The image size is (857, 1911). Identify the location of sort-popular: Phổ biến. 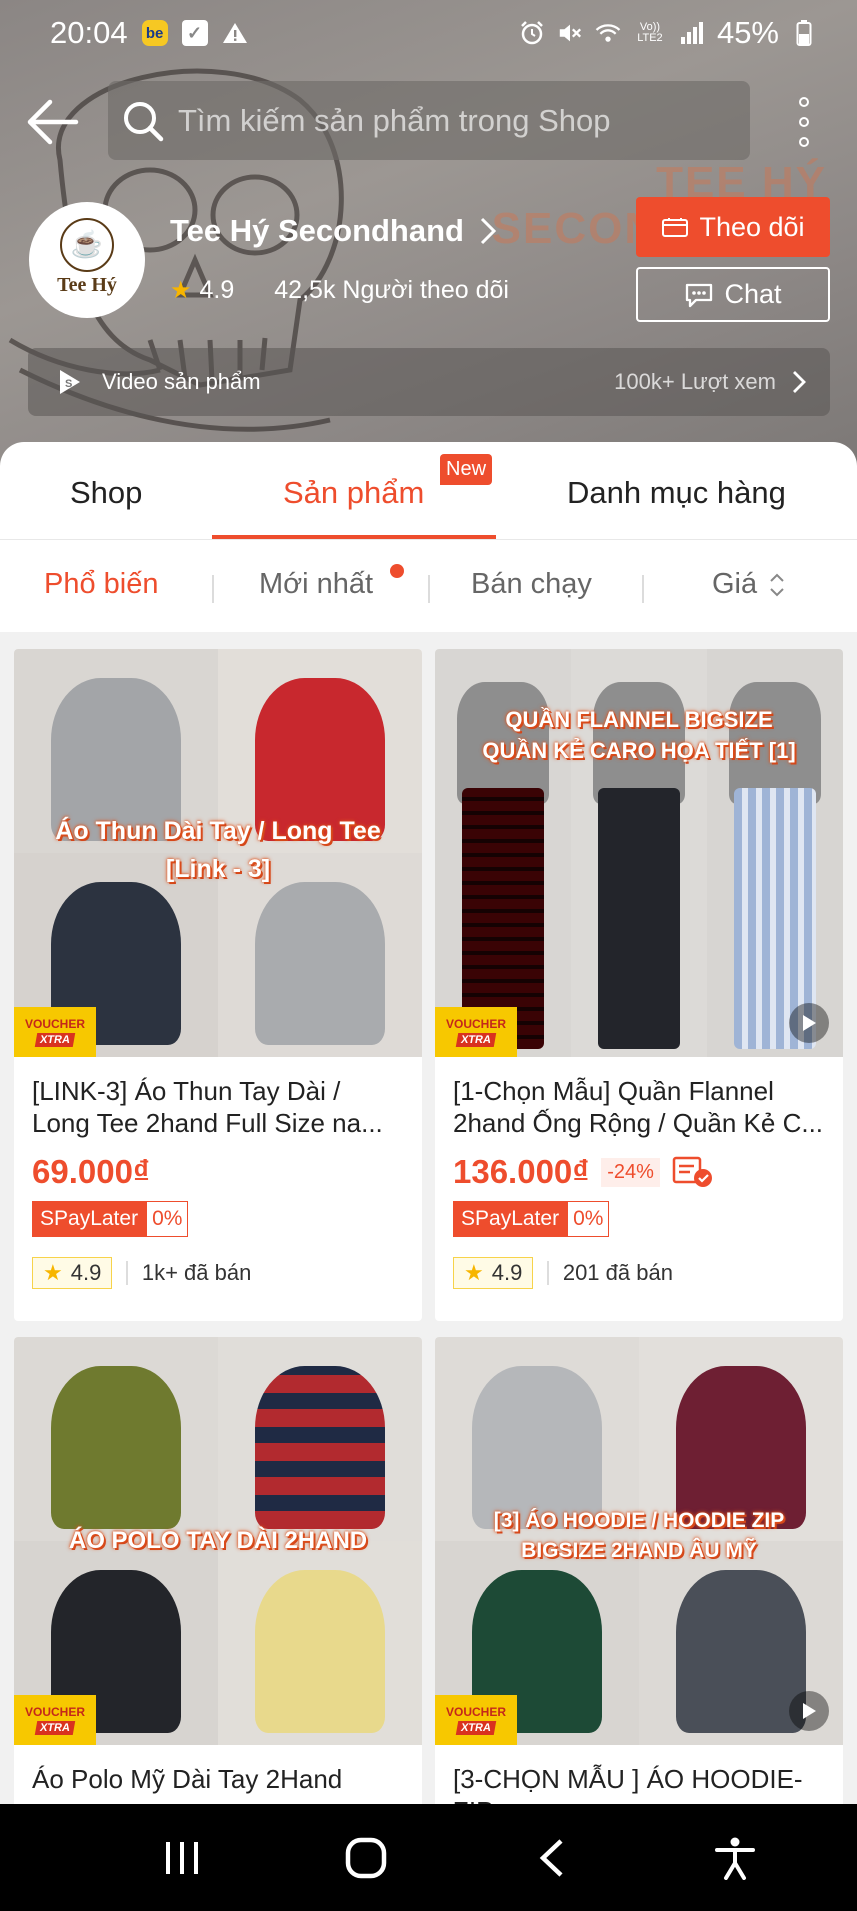
(101, 584).